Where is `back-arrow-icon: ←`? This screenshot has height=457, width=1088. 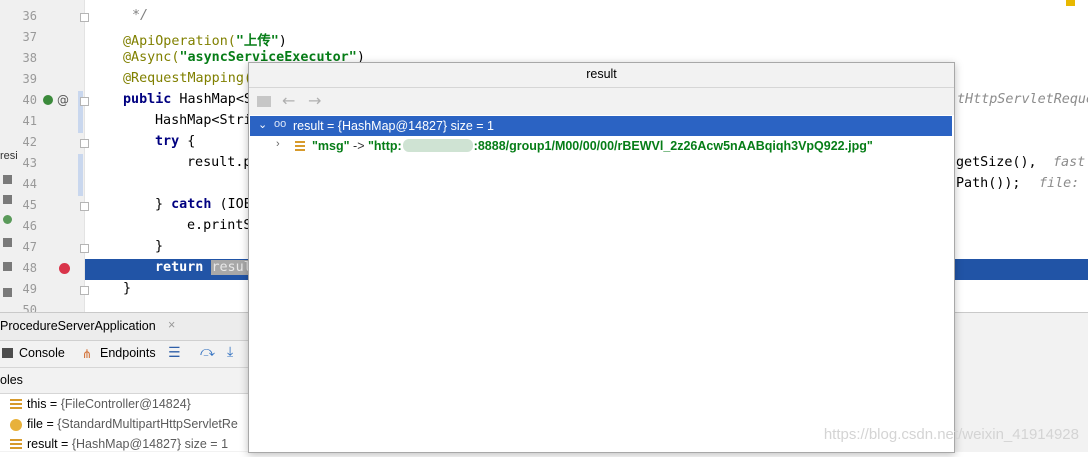
back-arrow-icon: ← is located at coordinates (288, 100).